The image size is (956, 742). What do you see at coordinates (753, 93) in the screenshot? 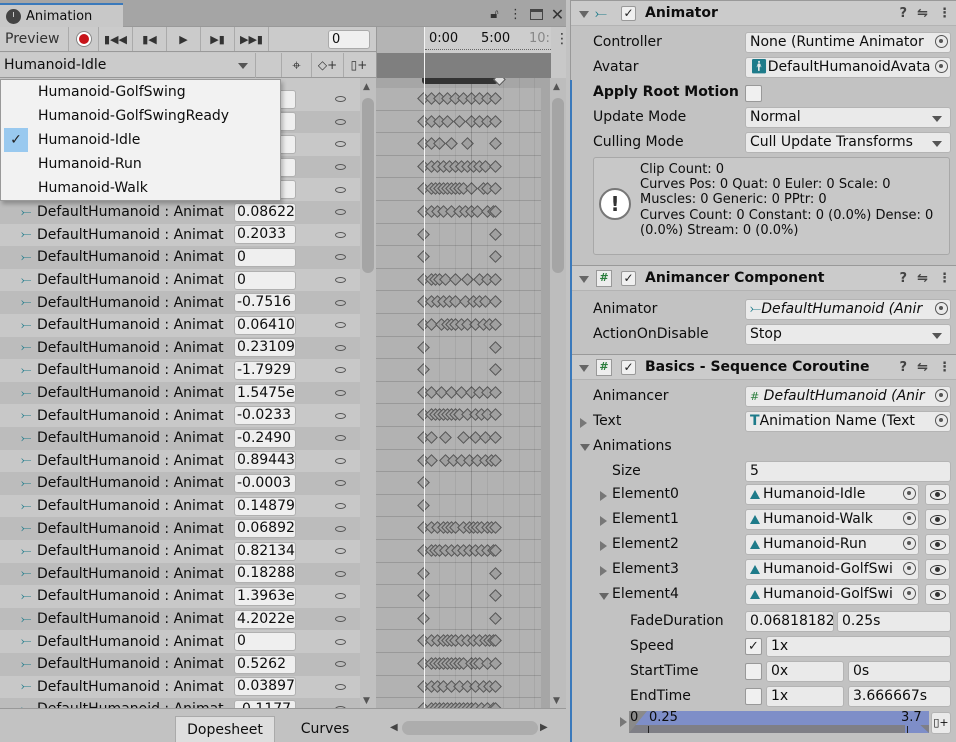
I see `apply-root-motion-checkbox` at bounding box center [753, 93].